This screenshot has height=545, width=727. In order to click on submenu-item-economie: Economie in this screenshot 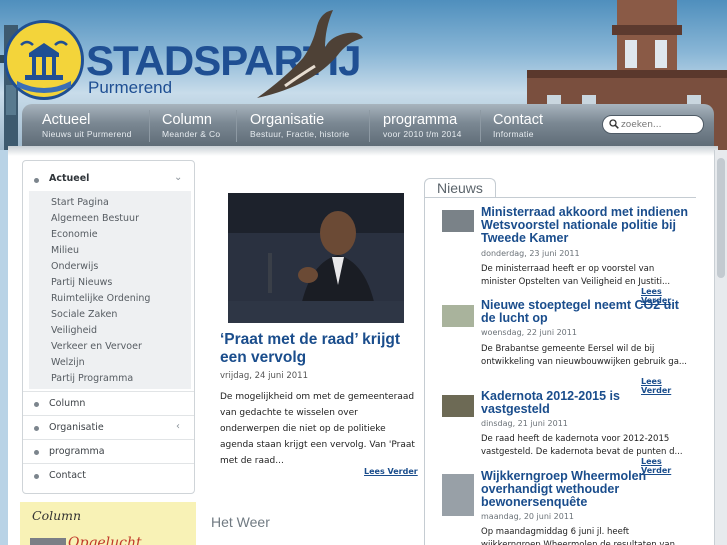, I will do `click(74, 234)`.